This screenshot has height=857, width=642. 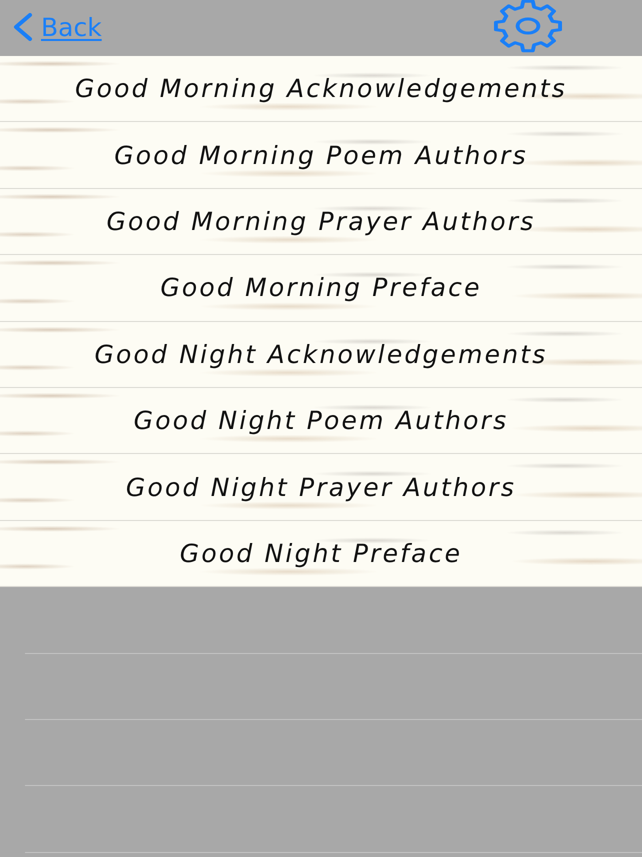 What do you see at coordinates (321, 421) in the screenshot?
I see `menu-item: Good Night Poem Authors` at bounding box center [321, 421].